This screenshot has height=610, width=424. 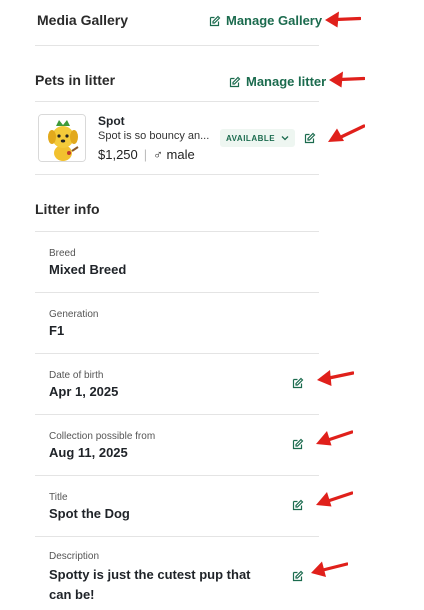 I want to click on manage-gallery-link: Manage Gallery, so click(x=265, y=20).